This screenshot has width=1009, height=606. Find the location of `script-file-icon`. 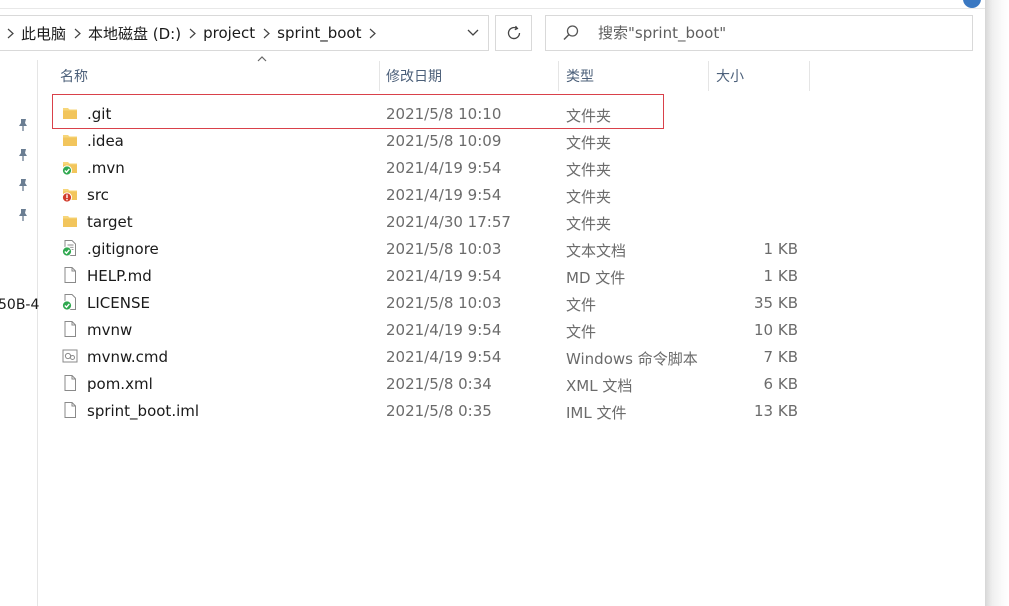

script-file-icon is located at coordinates (70, 356).